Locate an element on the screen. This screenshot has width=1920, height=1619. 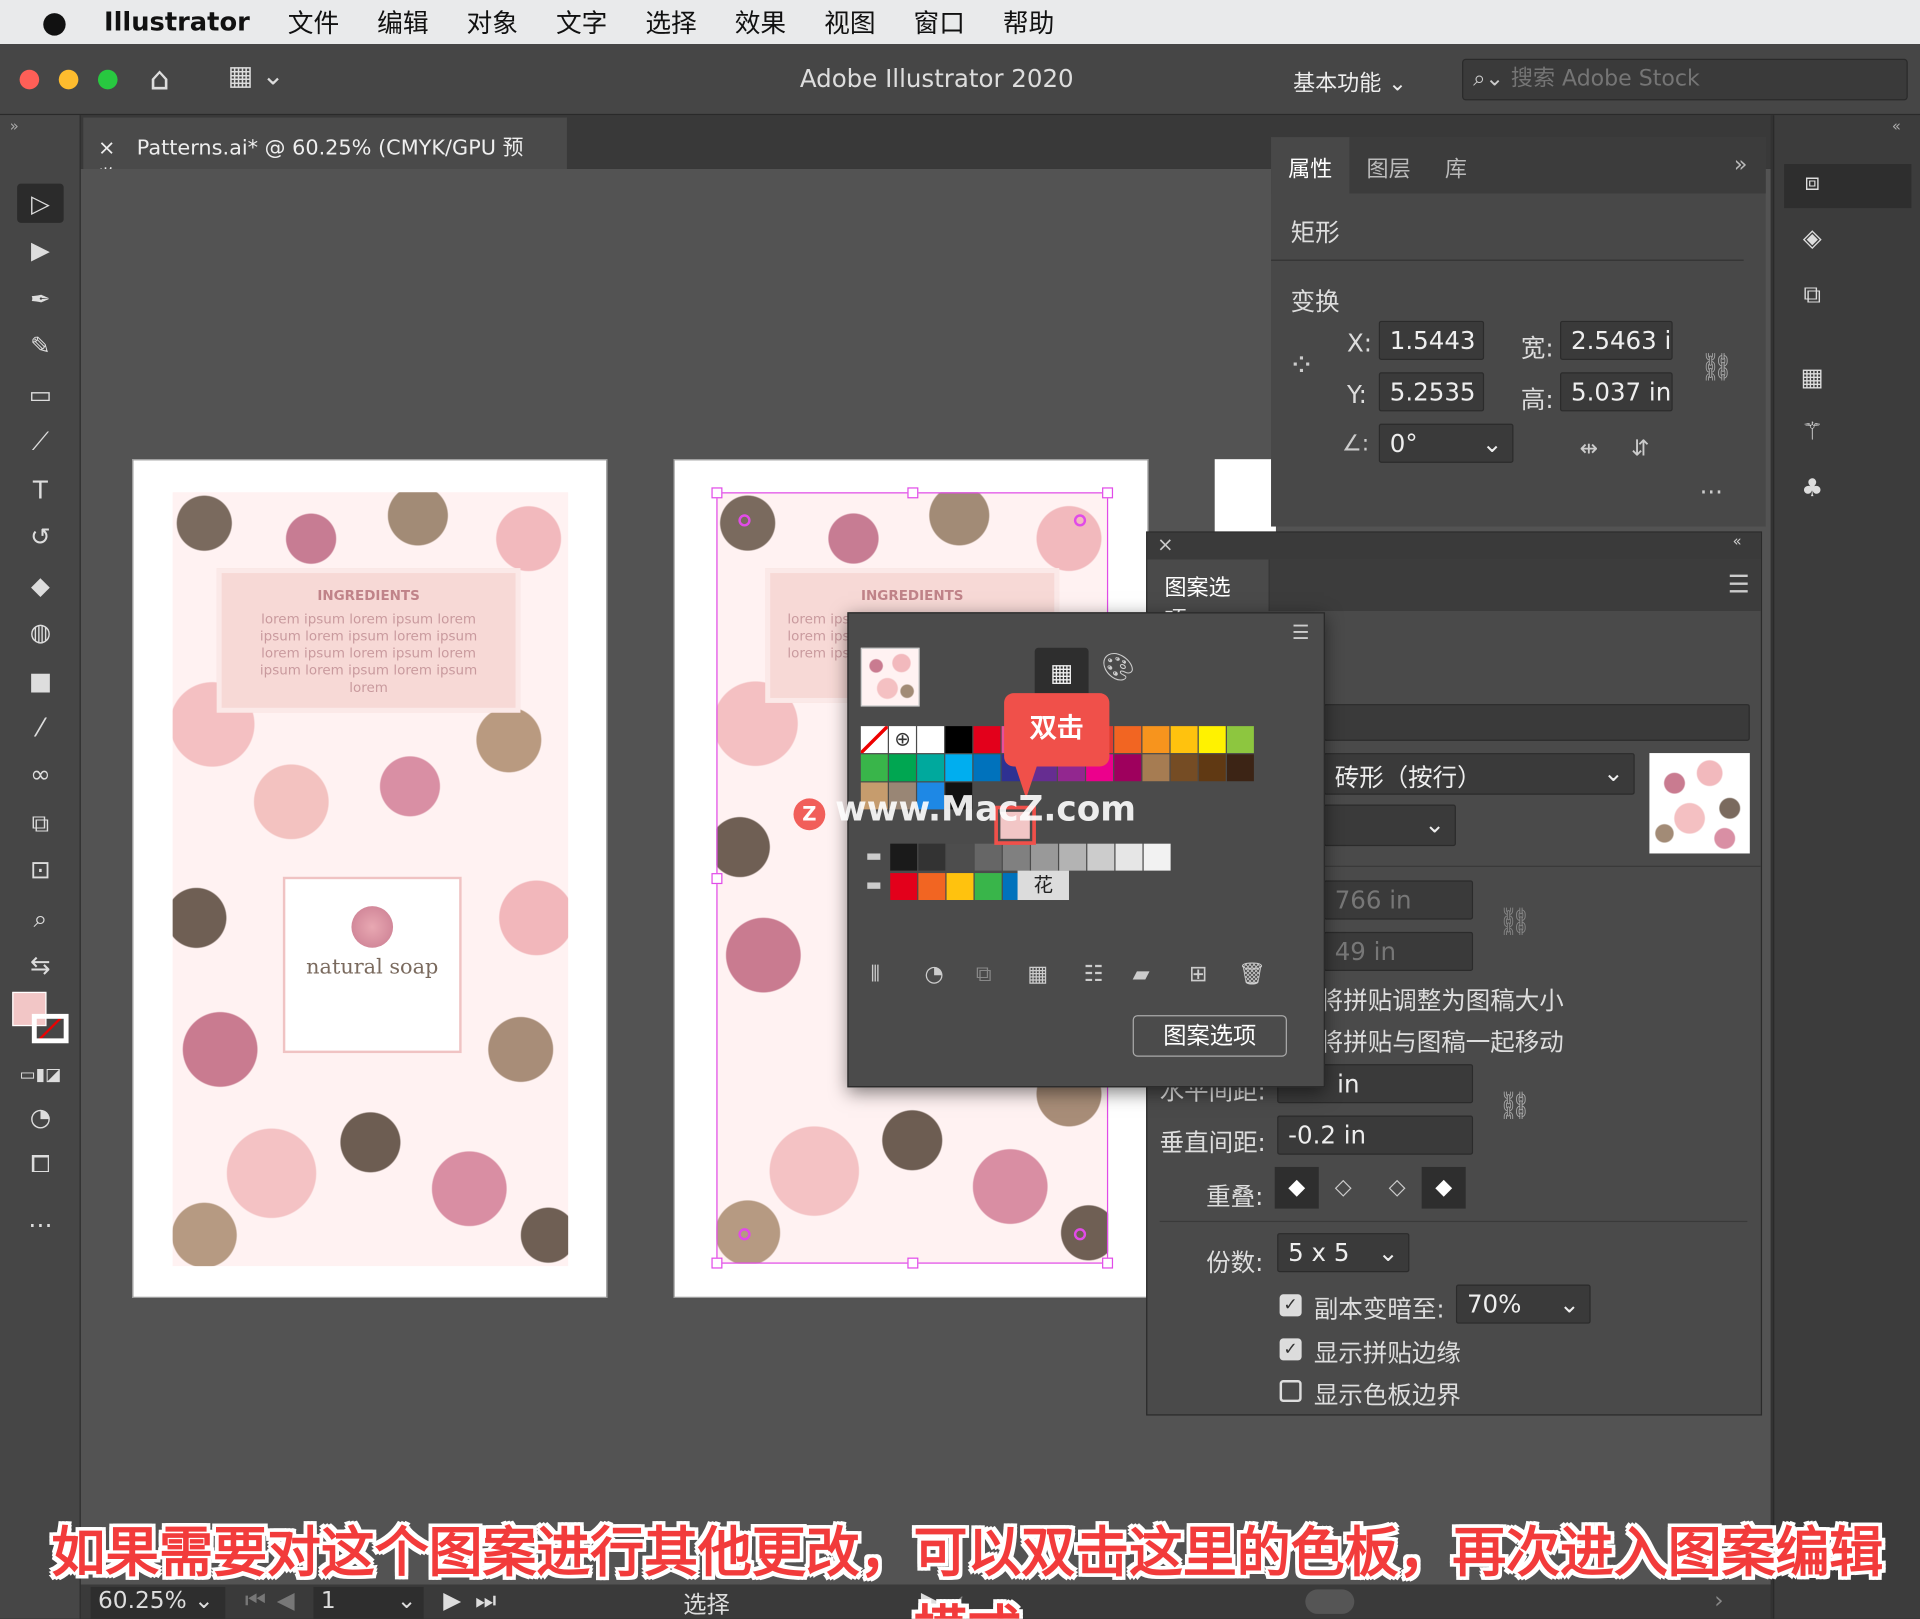
pattern-name-field is located at coordinates (1536, 722).